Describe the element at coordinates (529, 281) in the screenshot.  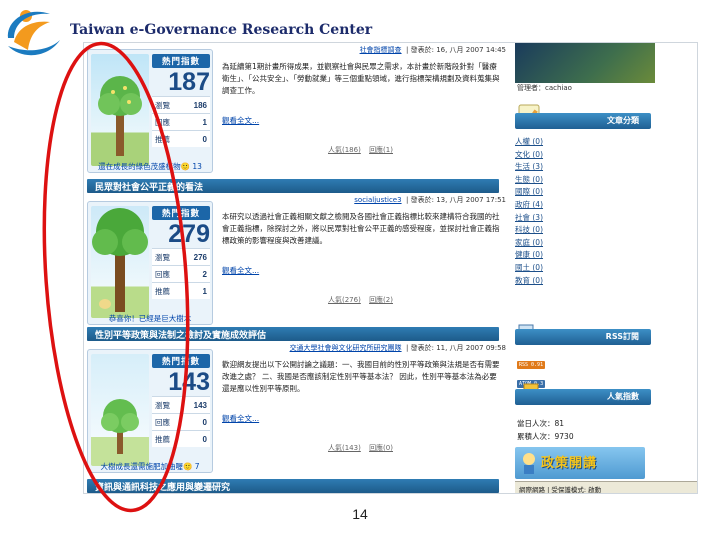
I see `category-link: 教育 (0)` at that location.